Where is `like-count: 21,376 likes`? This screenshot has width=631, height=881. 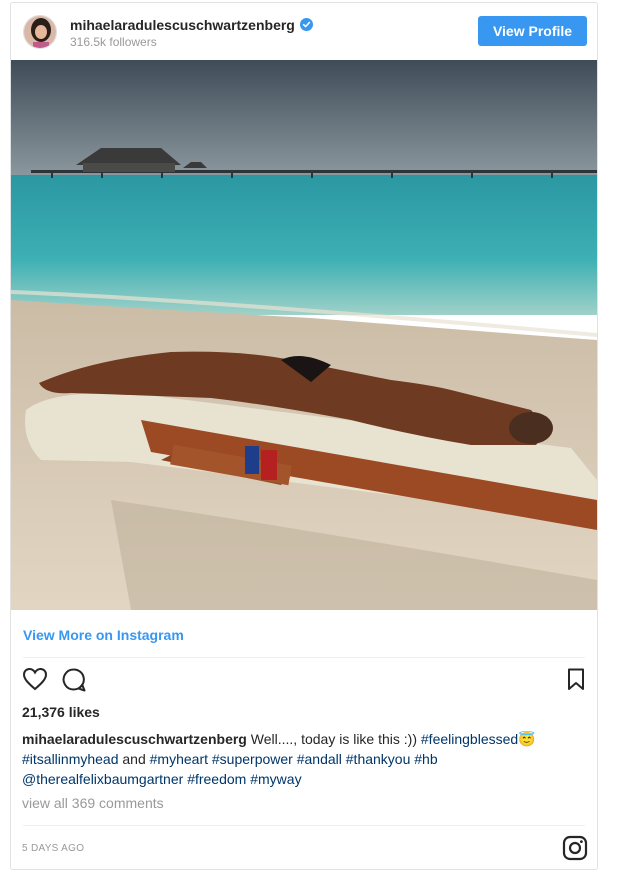
like-count: 21,376 likes is located at coordinates (61, 712).